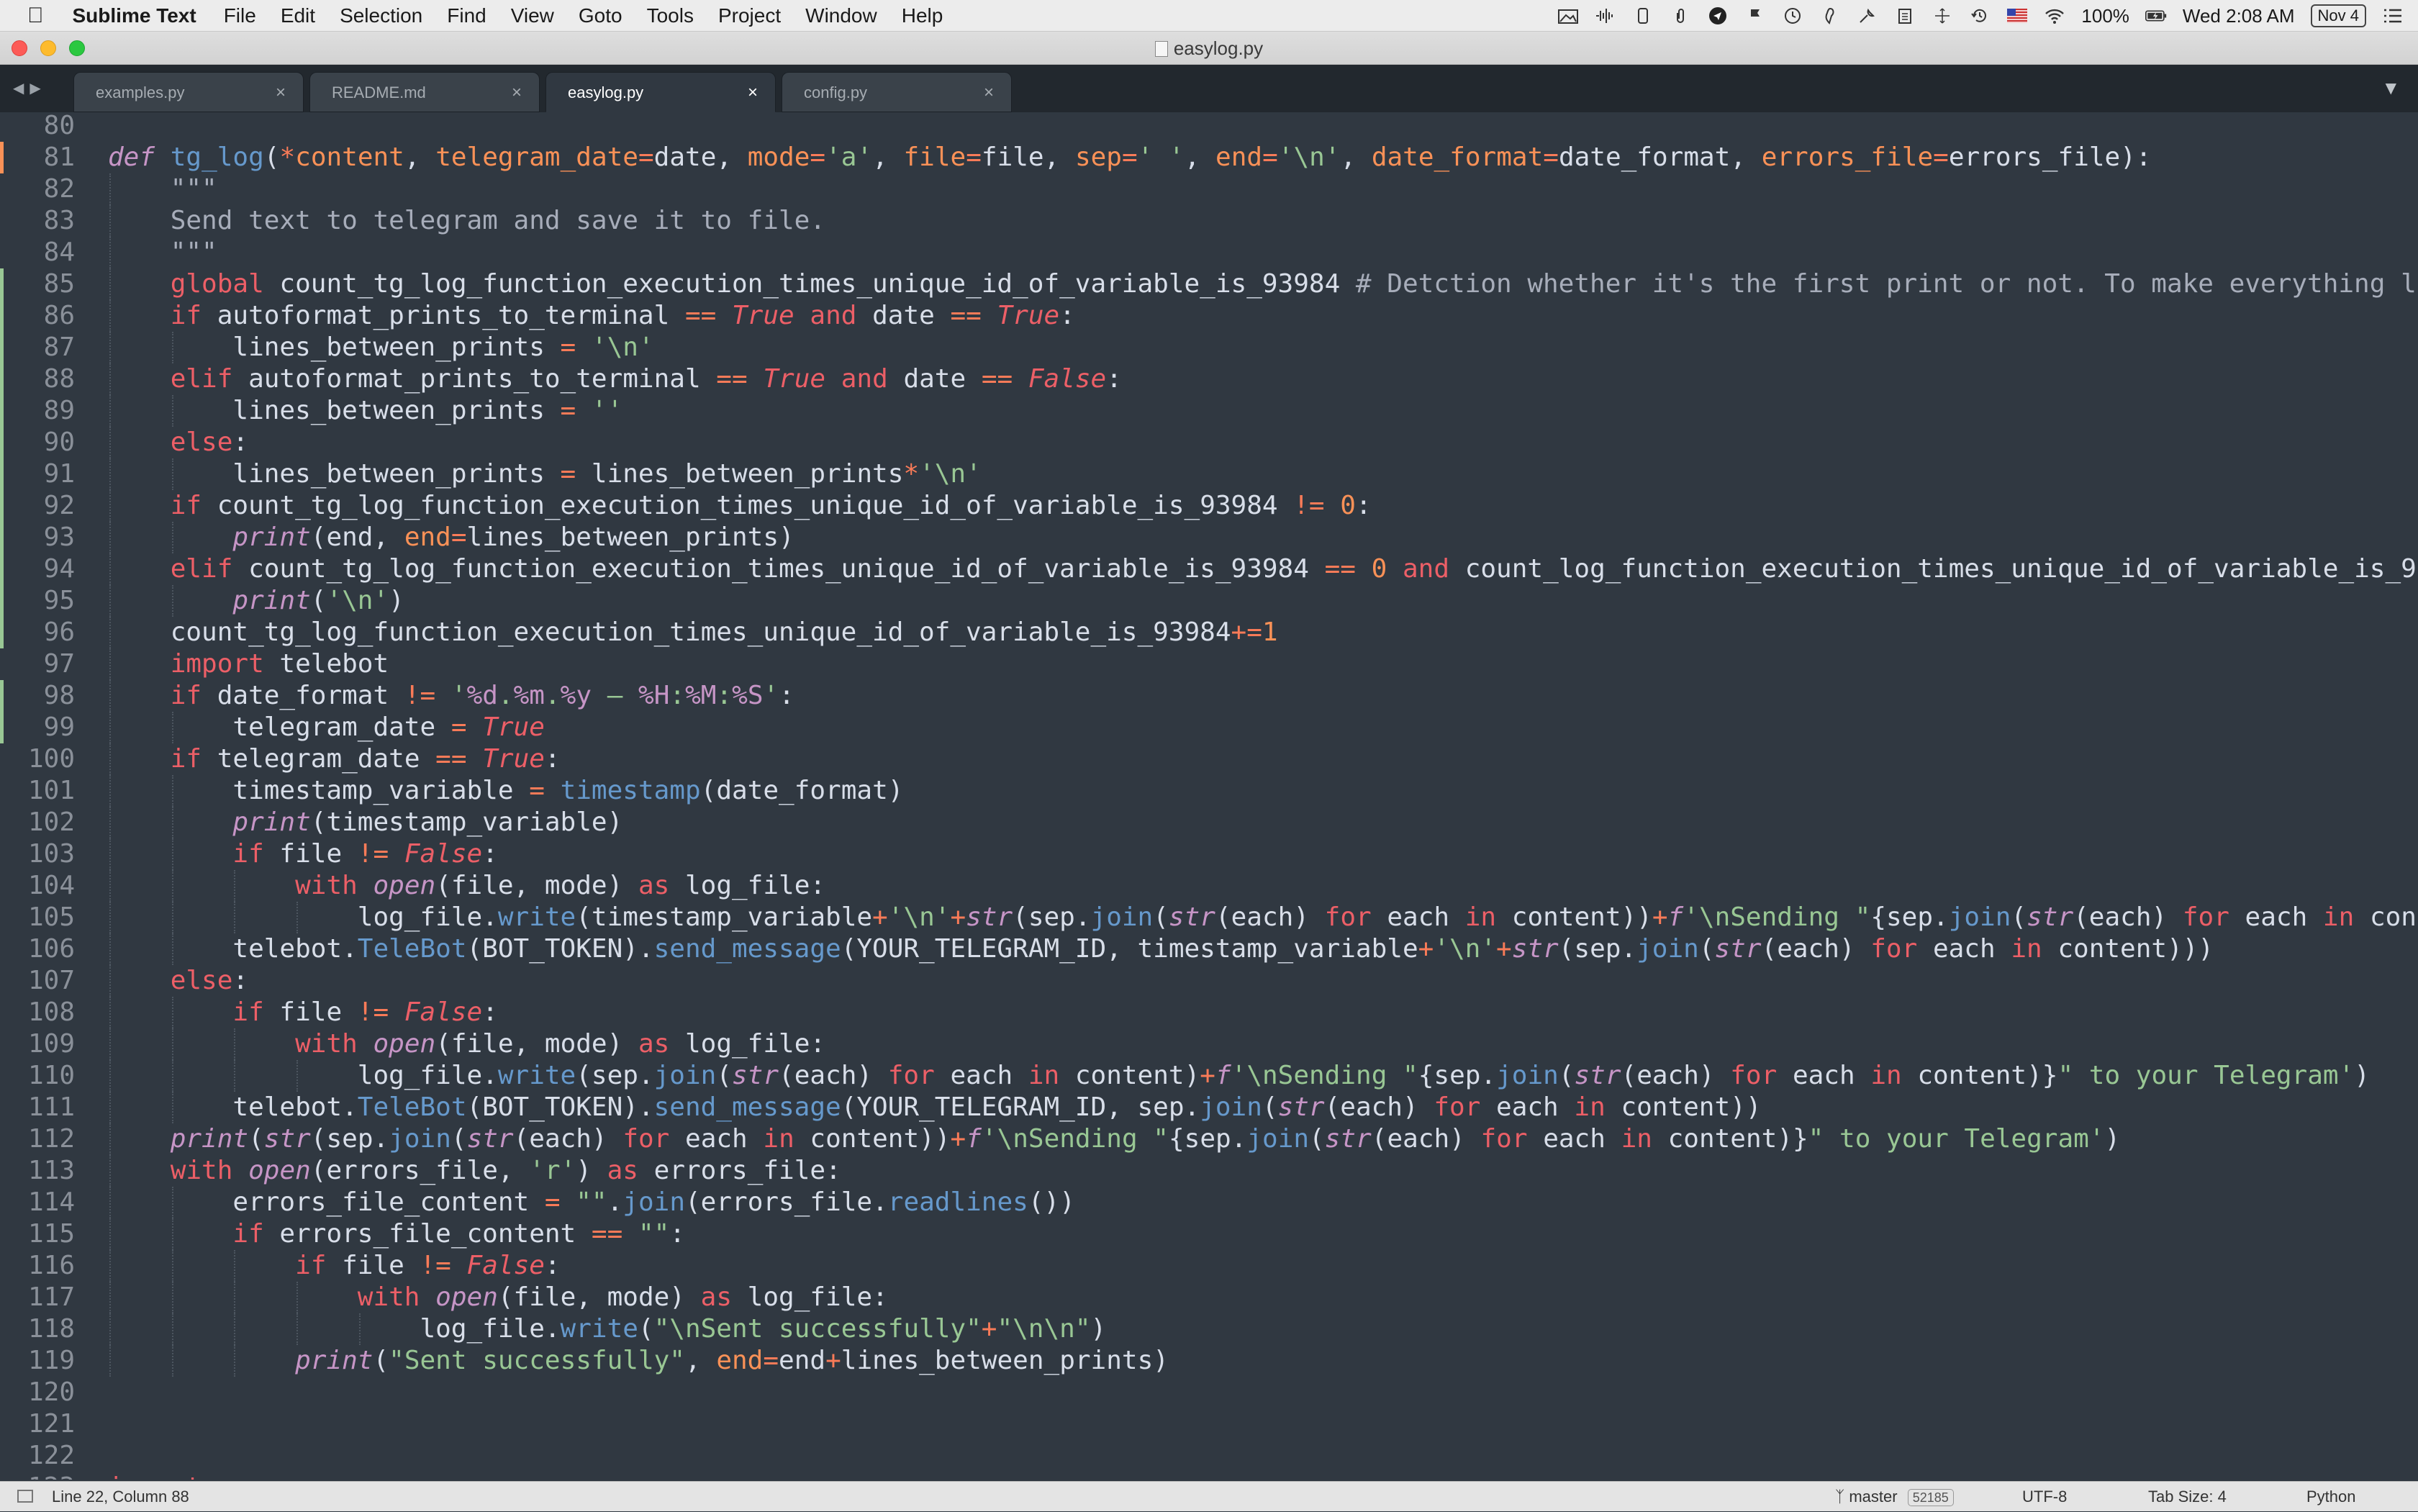 This screenshot has width=2418, height=1512. I want to click on menu-project: Project, so click(749, 16).